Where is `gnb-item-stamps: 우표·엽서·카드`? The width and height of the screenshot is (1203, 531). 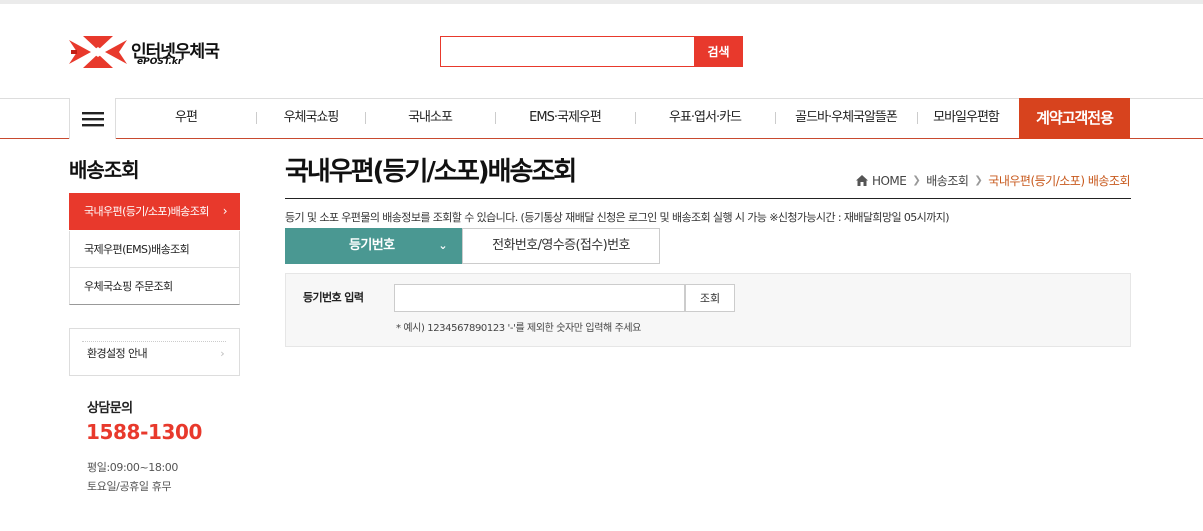 gnb-item-stamps: 우표·엽서·카드 is located at coordinates (705, 118).